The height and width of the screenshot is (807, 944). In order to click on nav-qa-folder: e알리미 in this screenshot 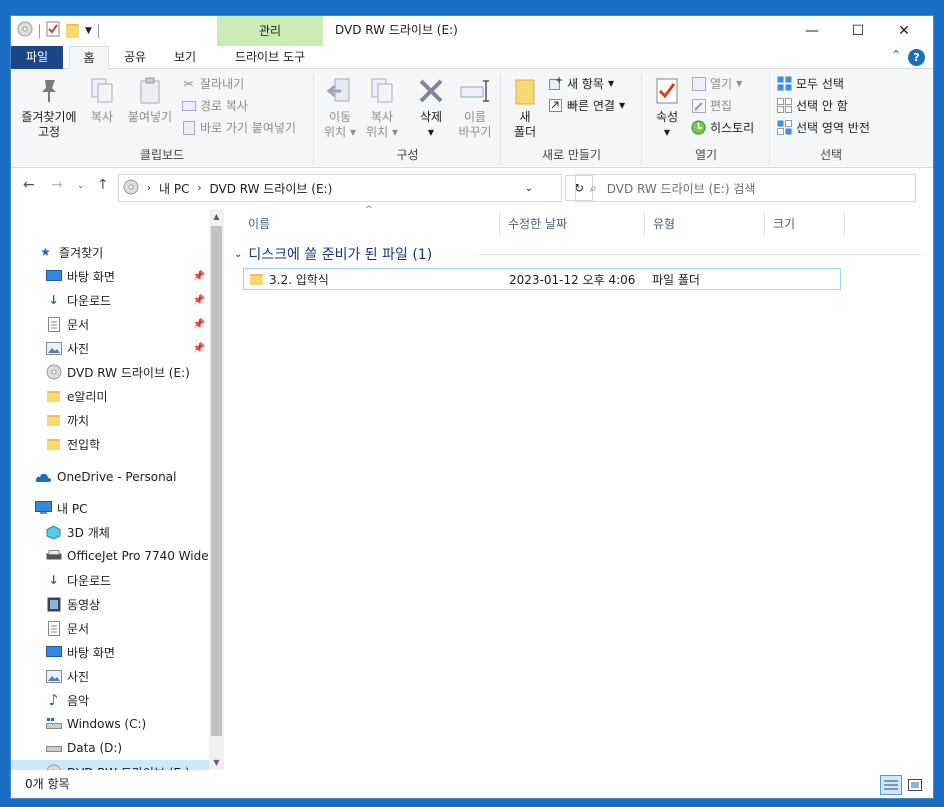, I will do `click(110, 396)`.